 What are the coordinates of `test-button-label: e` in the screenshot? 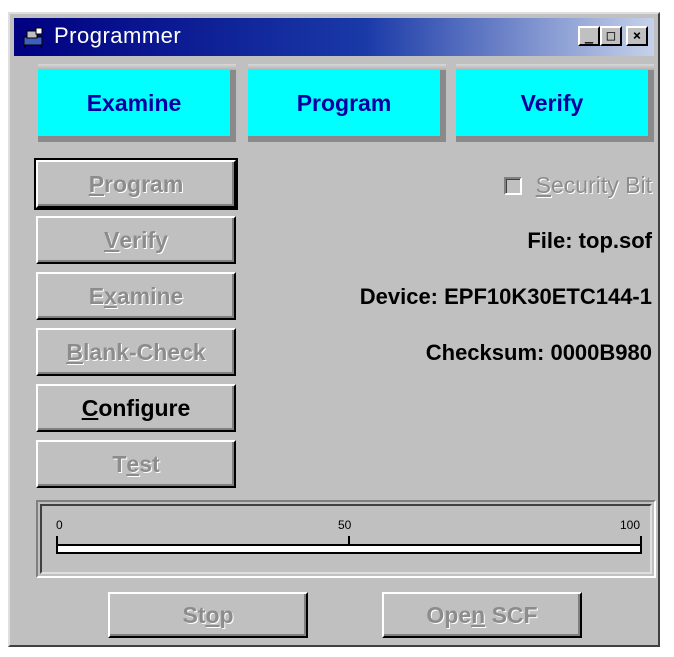 It's located at (133, 463).